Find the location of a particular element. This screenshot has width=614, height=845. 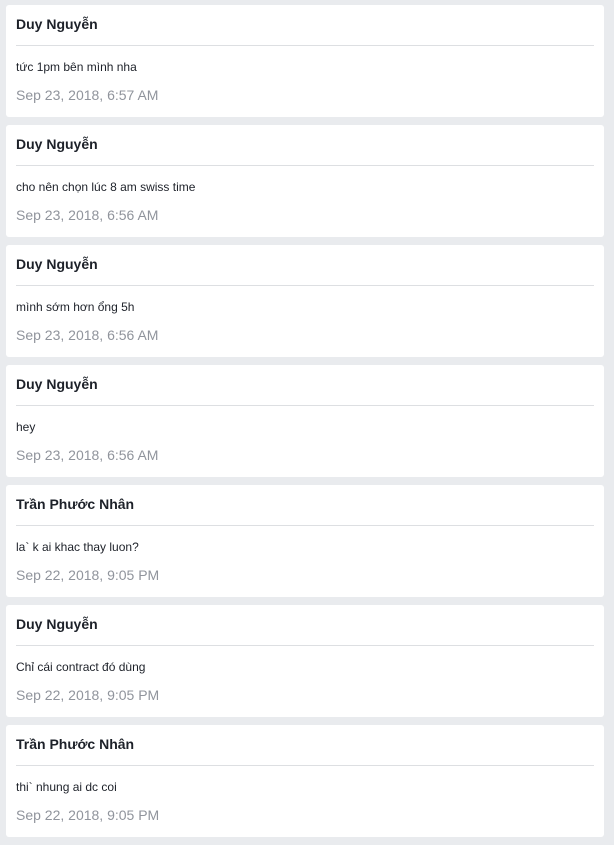

message-text: hey is located at coordinates (26, 427).